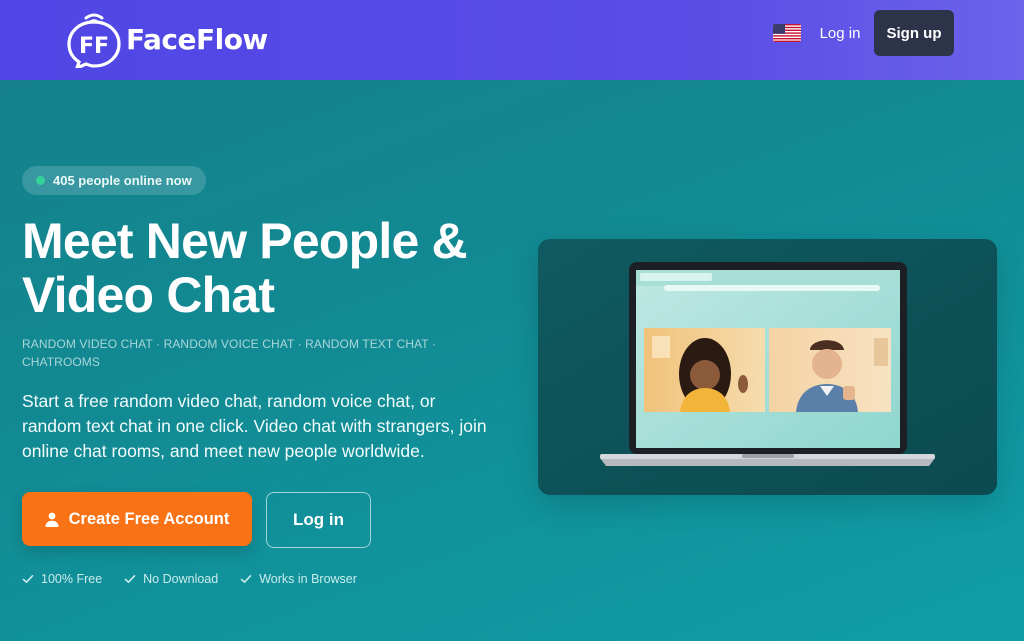  I want to click on svg-text: FF, so click(94, 46).